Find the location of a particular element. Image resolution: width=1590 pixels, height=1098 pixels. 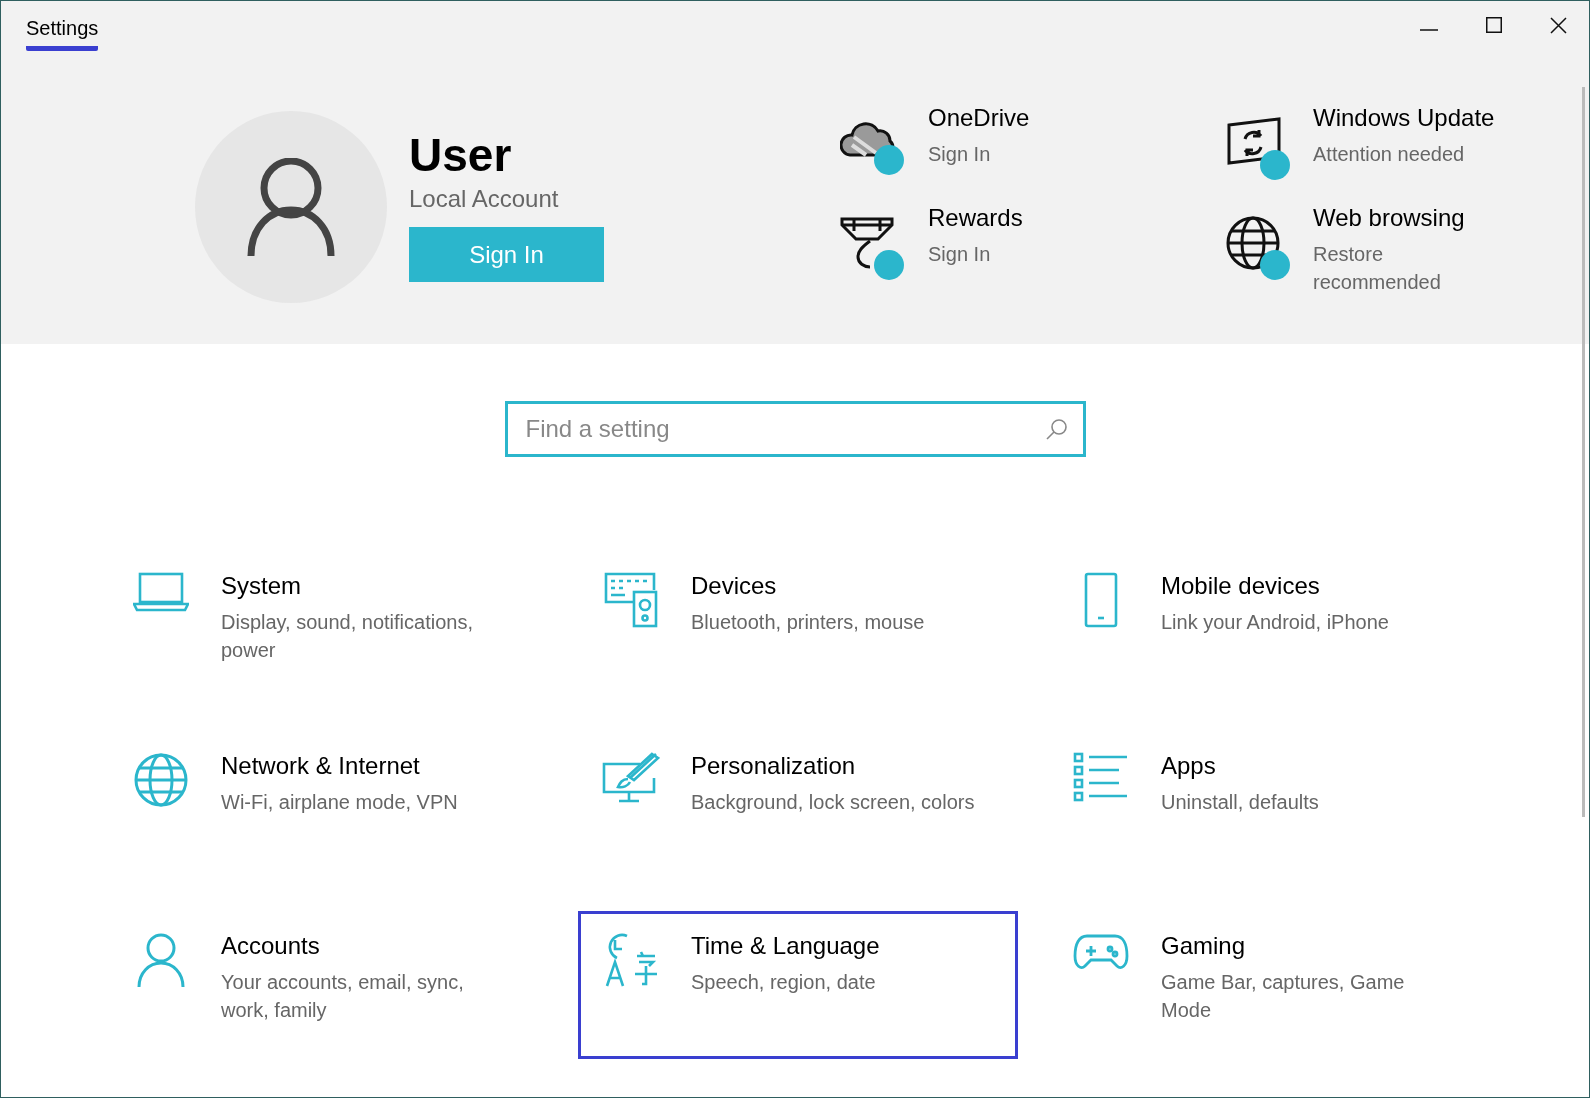

close-icon is located at coordinates (1558, 25).